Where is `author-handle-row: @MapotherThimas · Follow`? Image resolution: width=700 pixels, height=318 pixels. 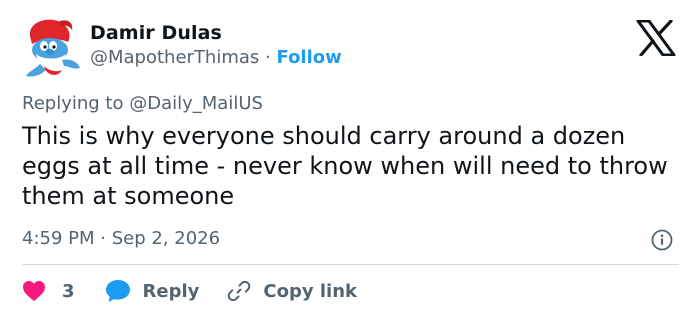
author-handle-row: @MapotherThimas · Follow is located at coordinates (216, 57).